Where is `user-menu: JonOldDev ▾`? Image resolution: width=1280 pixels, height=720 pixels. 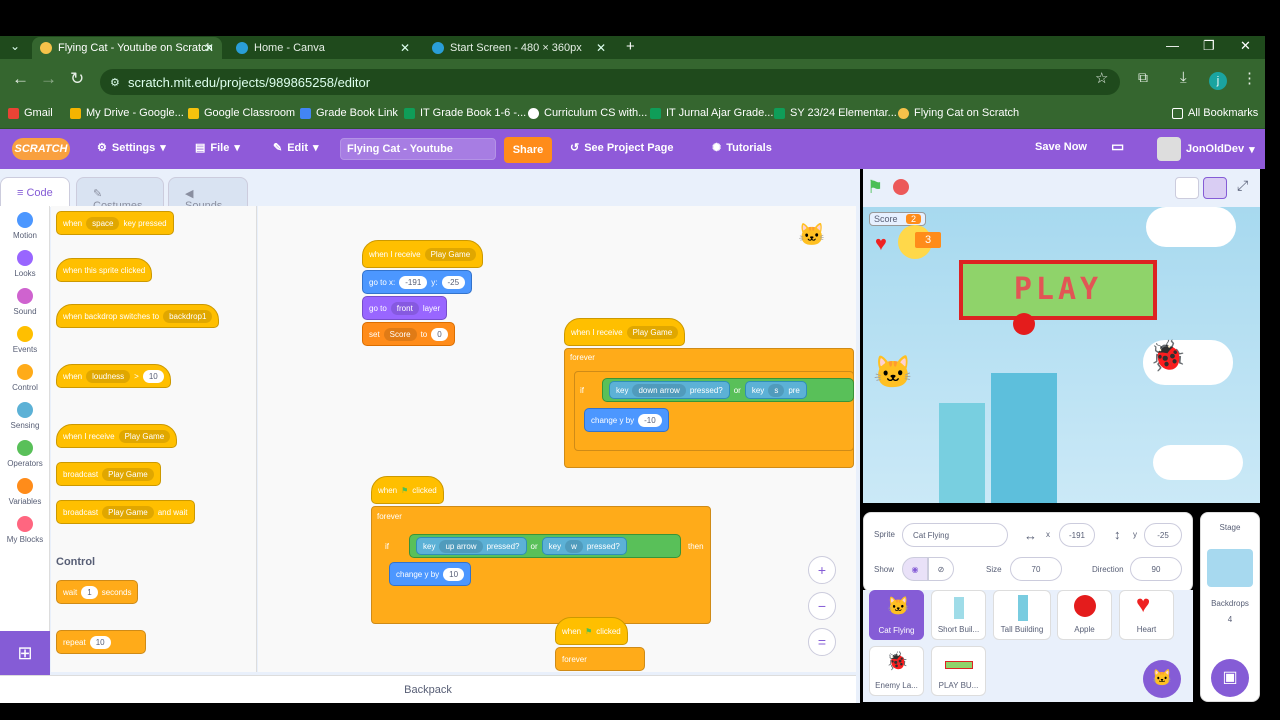
user-menu: JonOldDev ▾ is located at coordinates (1206, 149).